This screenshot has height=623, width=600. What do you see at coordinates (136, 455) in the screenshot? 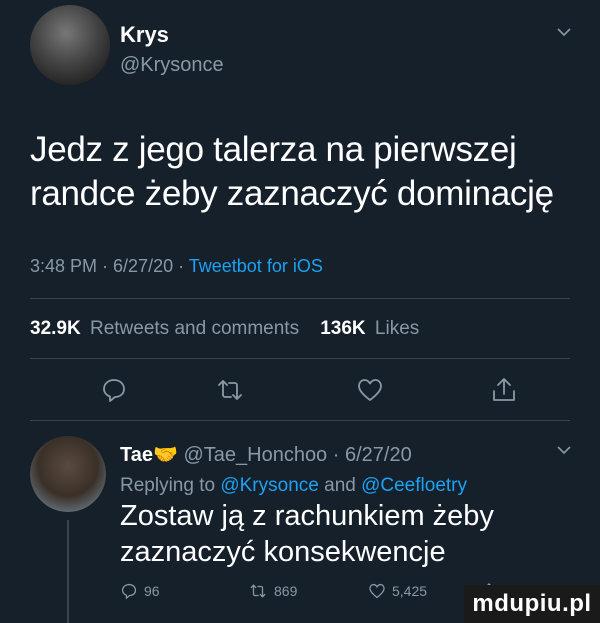
I see `reply-author-name: Tae` at bounding box center [136, 455].